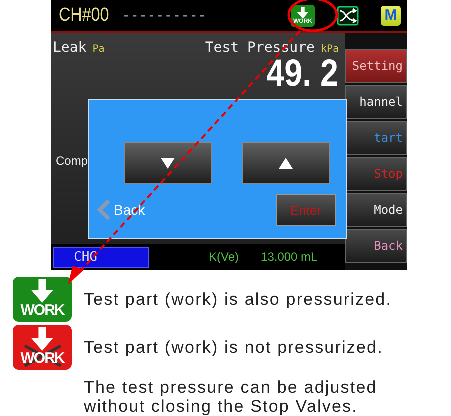 Image resolution: width=451 pixels, height=416 pixels. What do you see at coordinates (121, 210) in the screenshot?
I see `back-button: Back` at bounding box center [121, 210].